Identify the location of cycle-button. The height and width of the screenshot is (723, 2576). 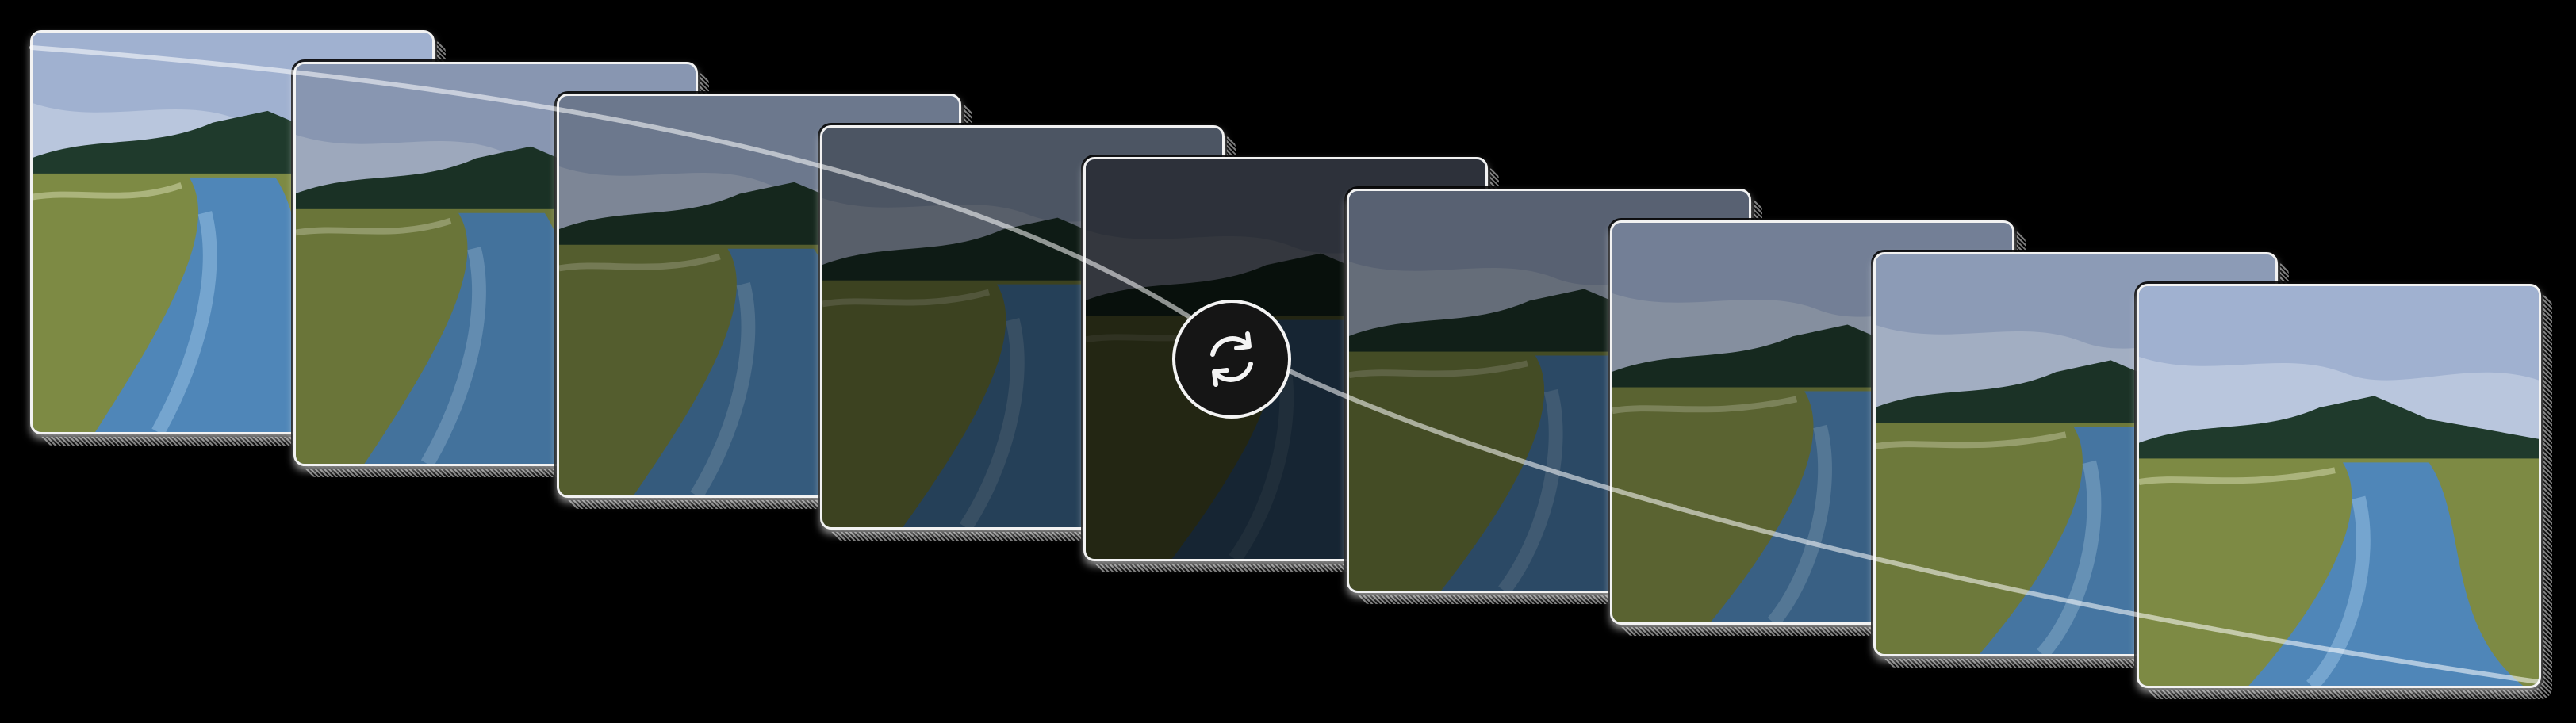
(1232, 359).